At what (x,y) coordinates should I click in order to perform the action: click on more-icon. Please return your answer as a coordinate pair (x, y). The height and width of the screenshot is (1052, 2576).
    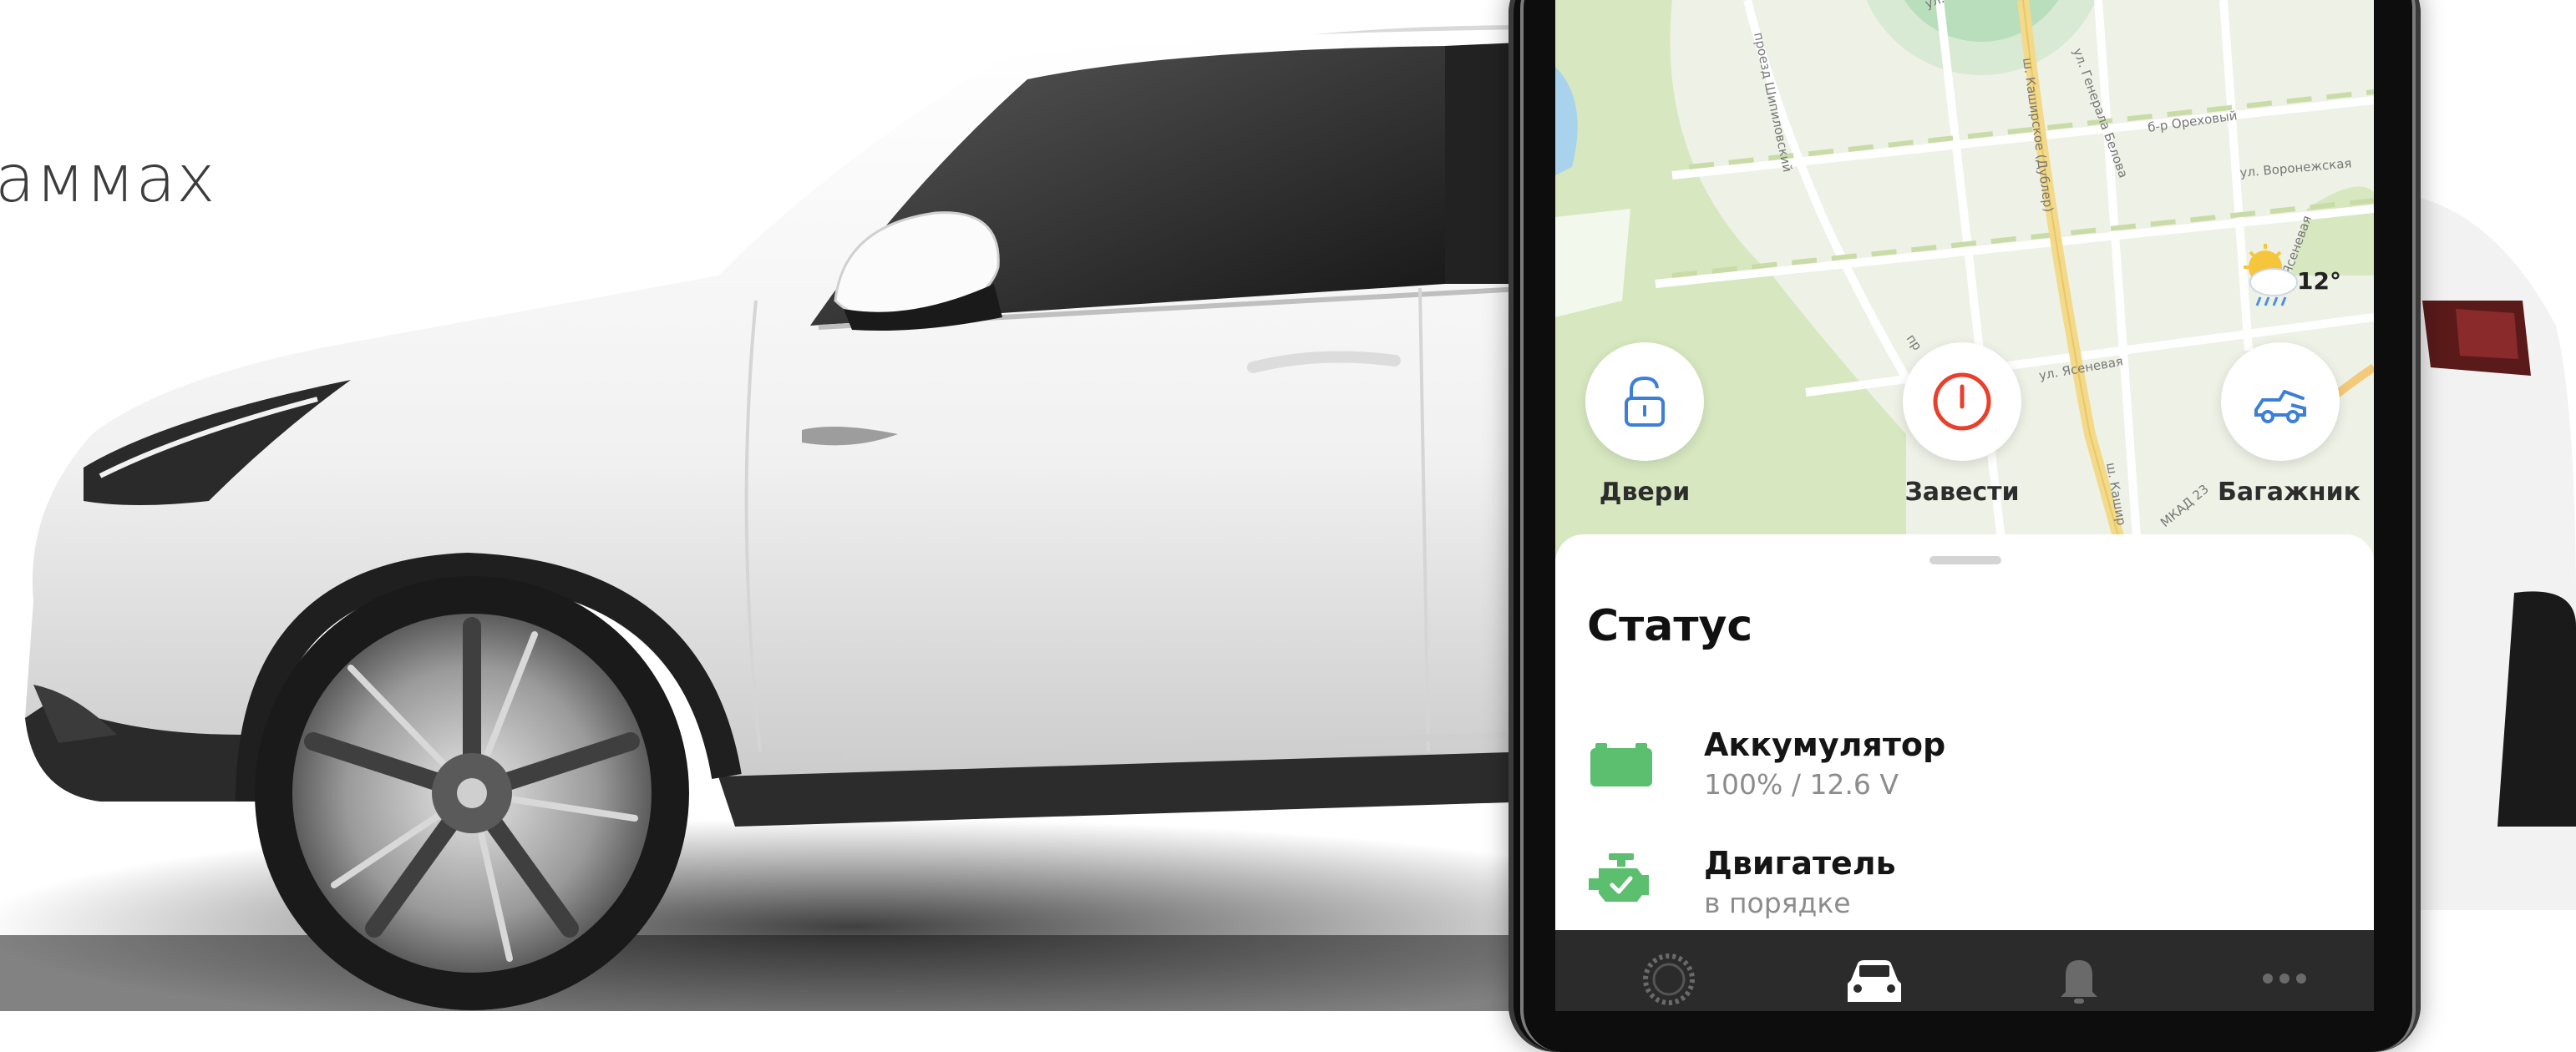
    Looking at the image, I should click on (2284, 979).